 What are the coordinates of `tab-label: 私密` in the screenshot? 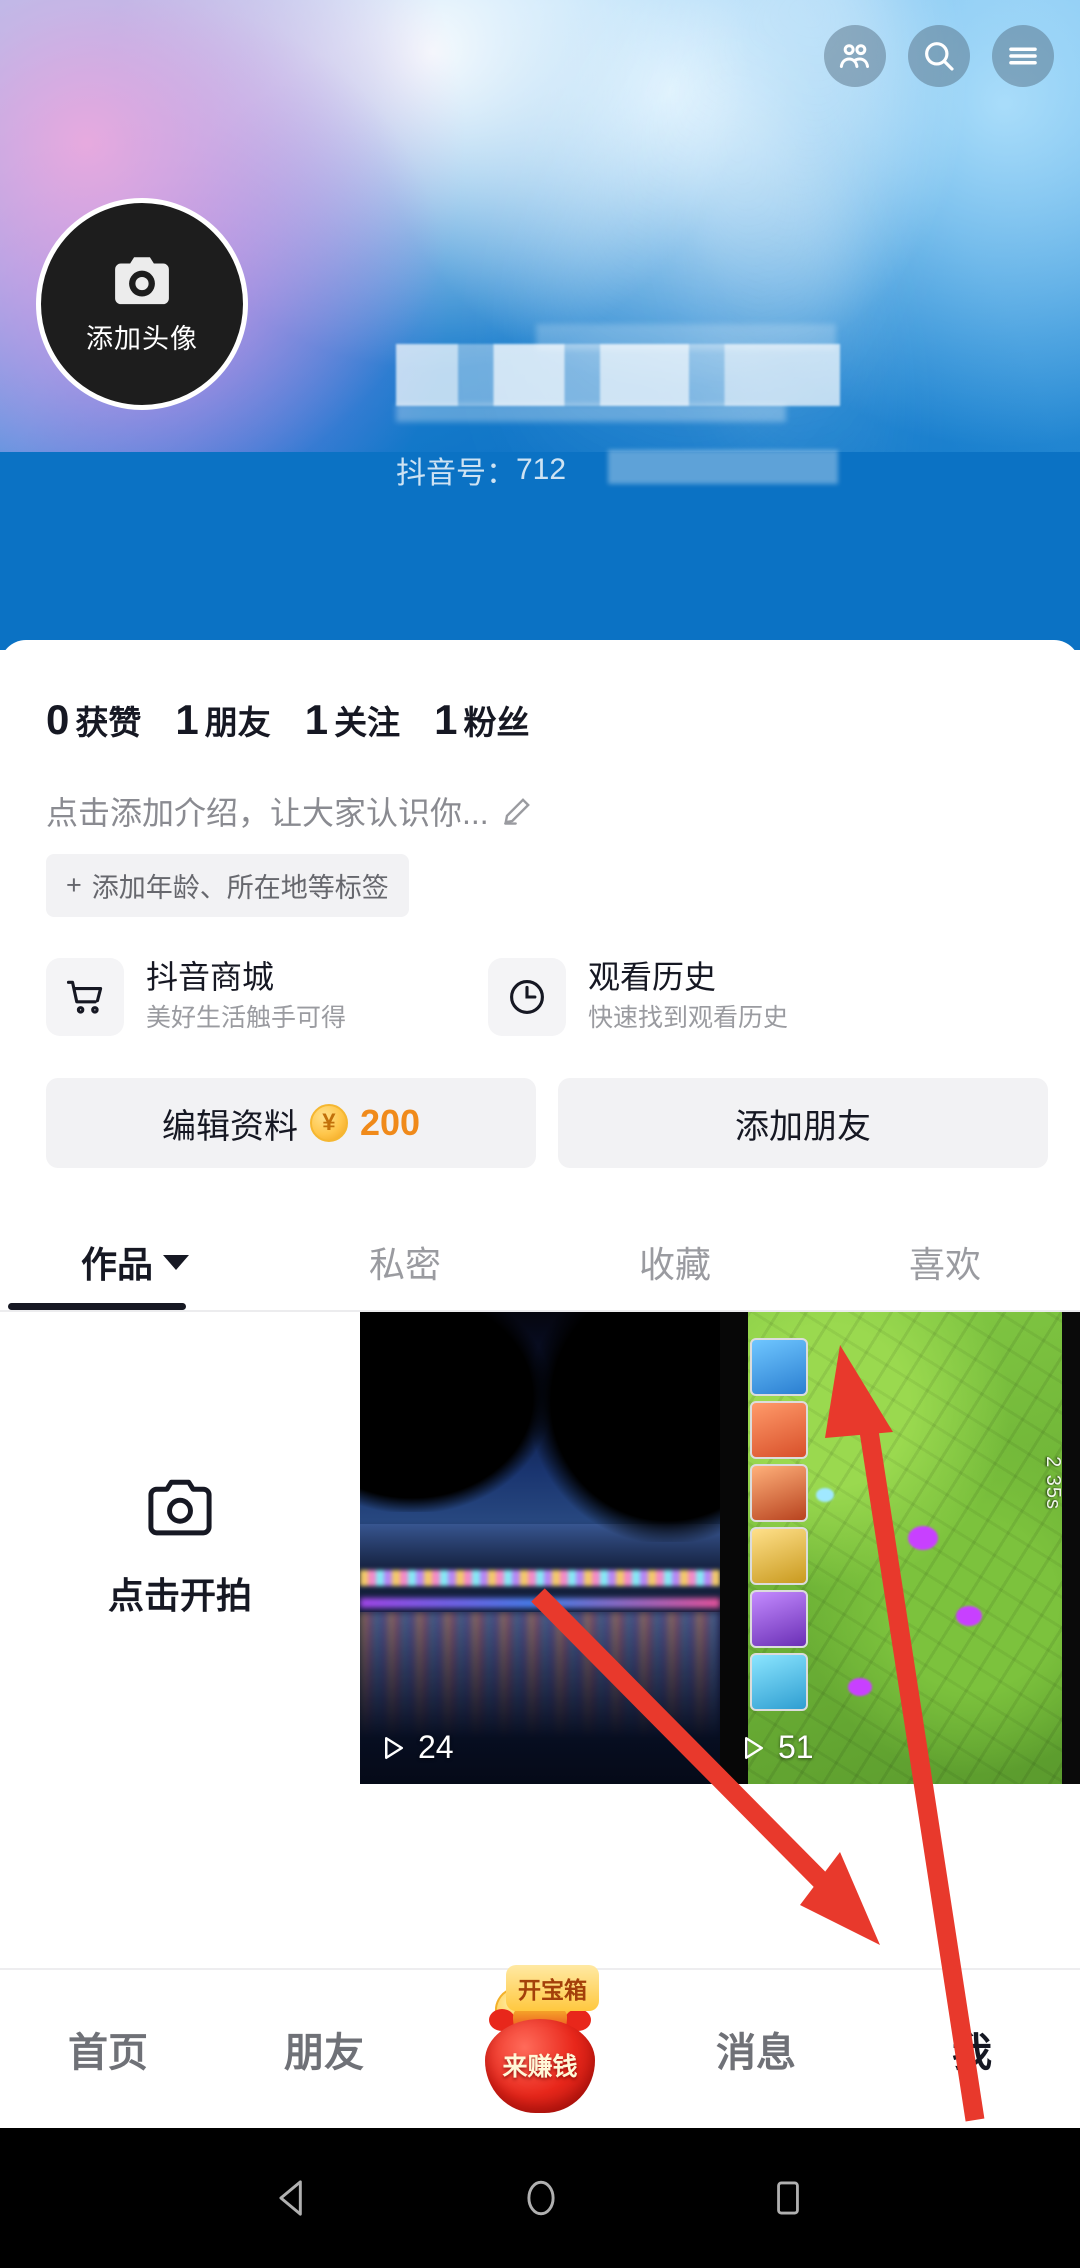 It's located at (404, 1264).